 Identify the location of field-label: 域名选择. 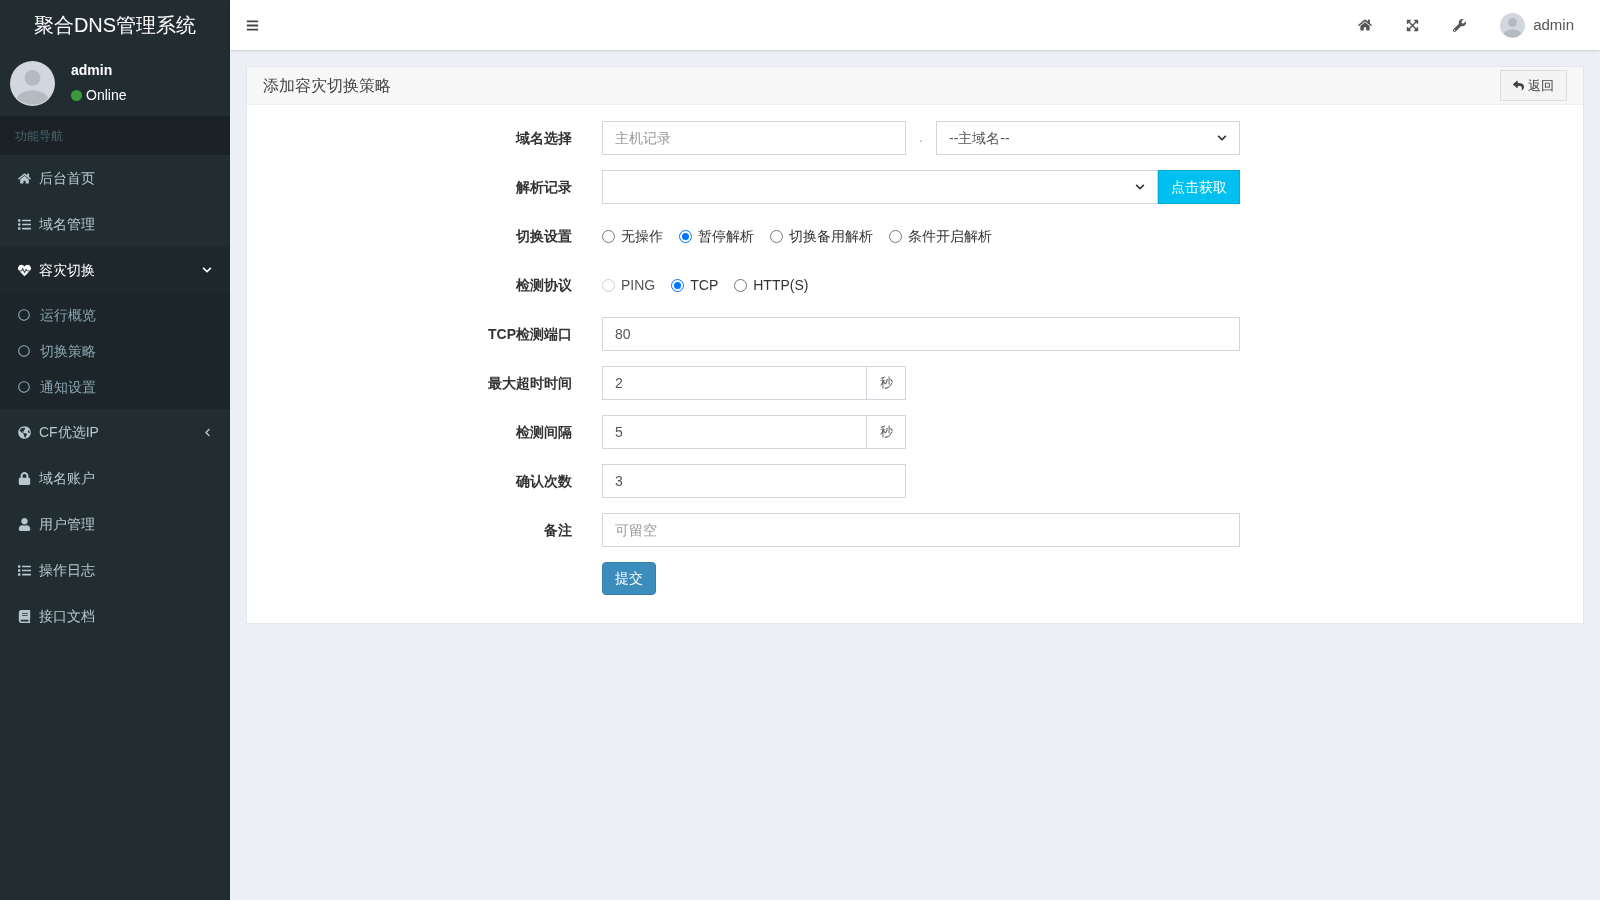
(543, 138).